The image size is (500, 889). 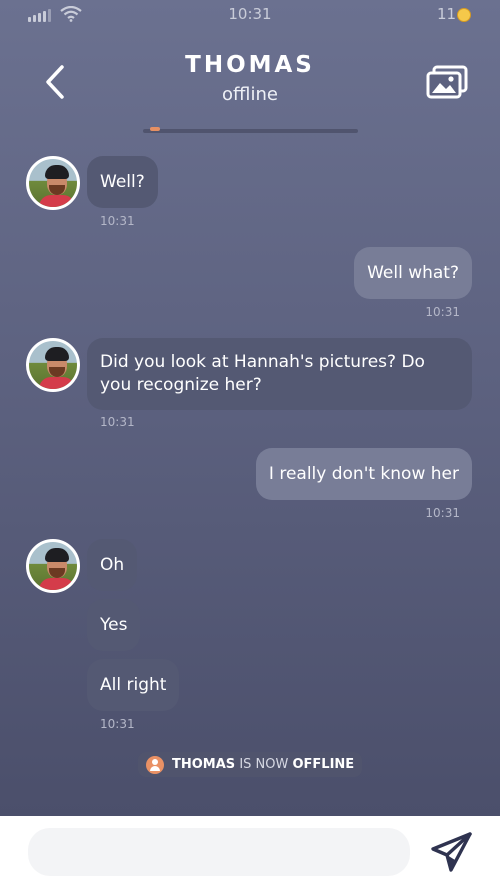 I want to click on message-bubble-outgoing: Well what?, so click(x=413, y=273).